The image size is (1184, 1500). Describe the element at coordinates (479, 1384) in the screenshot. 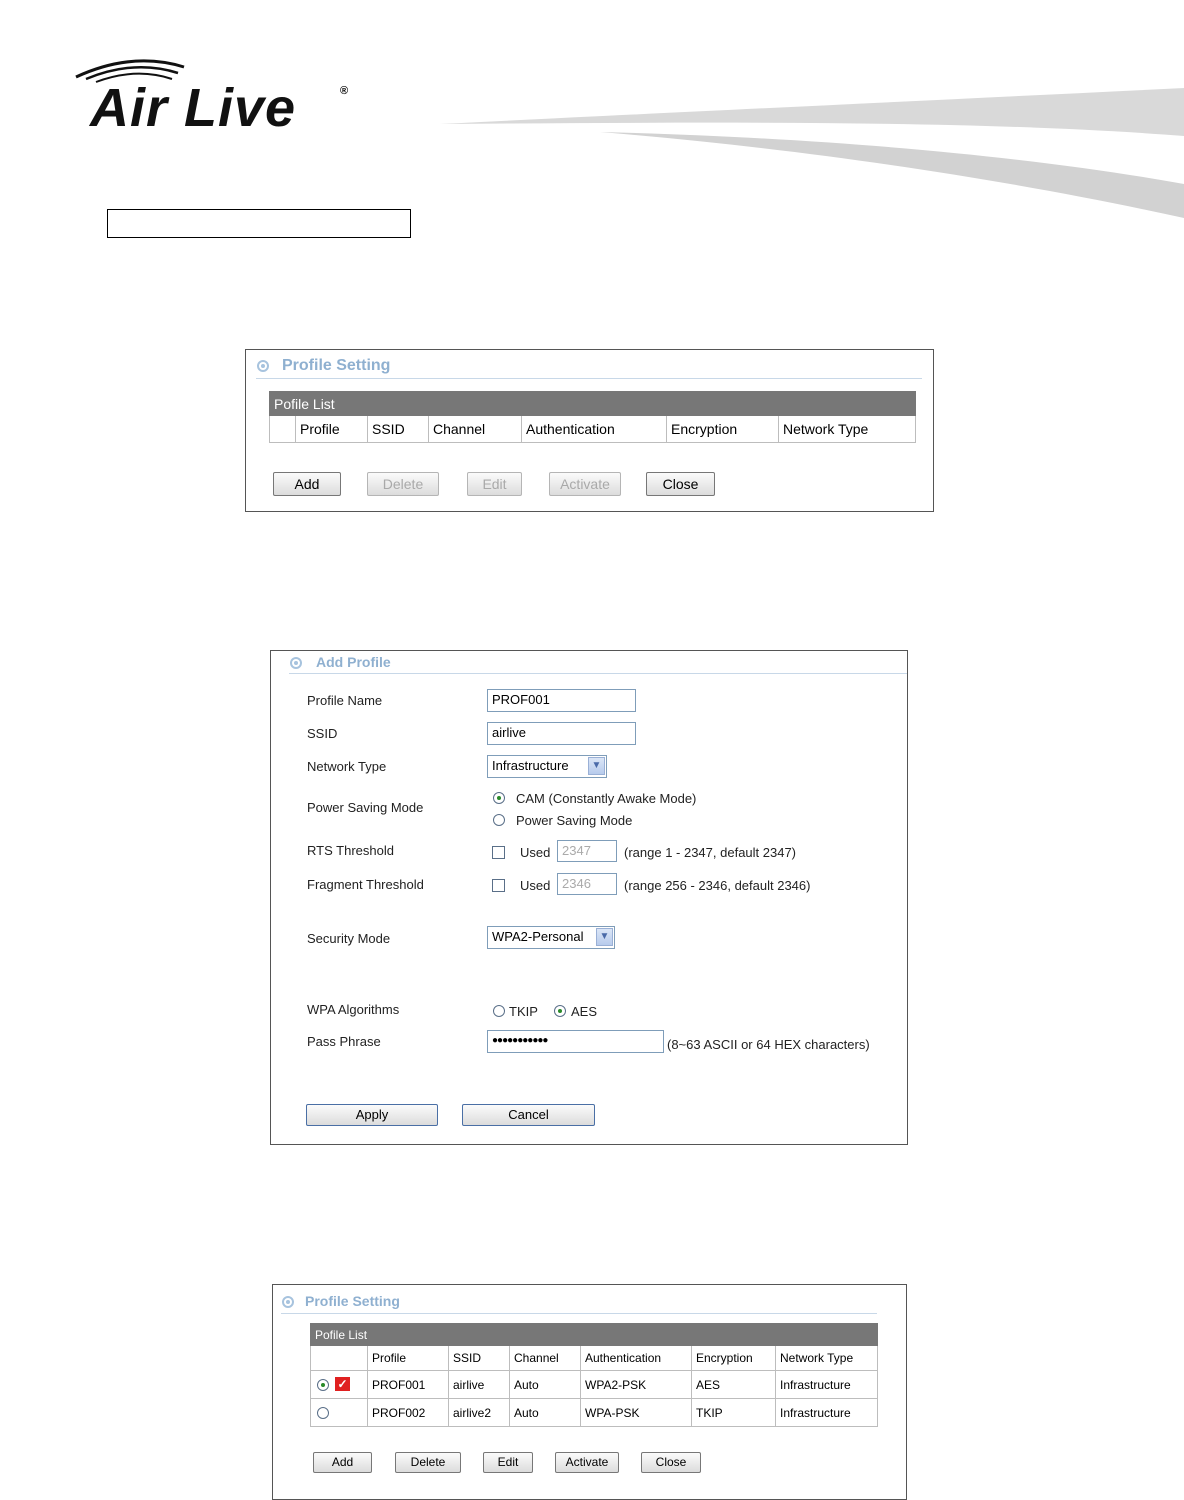

I see `ssid-cell: airlive` at that location.